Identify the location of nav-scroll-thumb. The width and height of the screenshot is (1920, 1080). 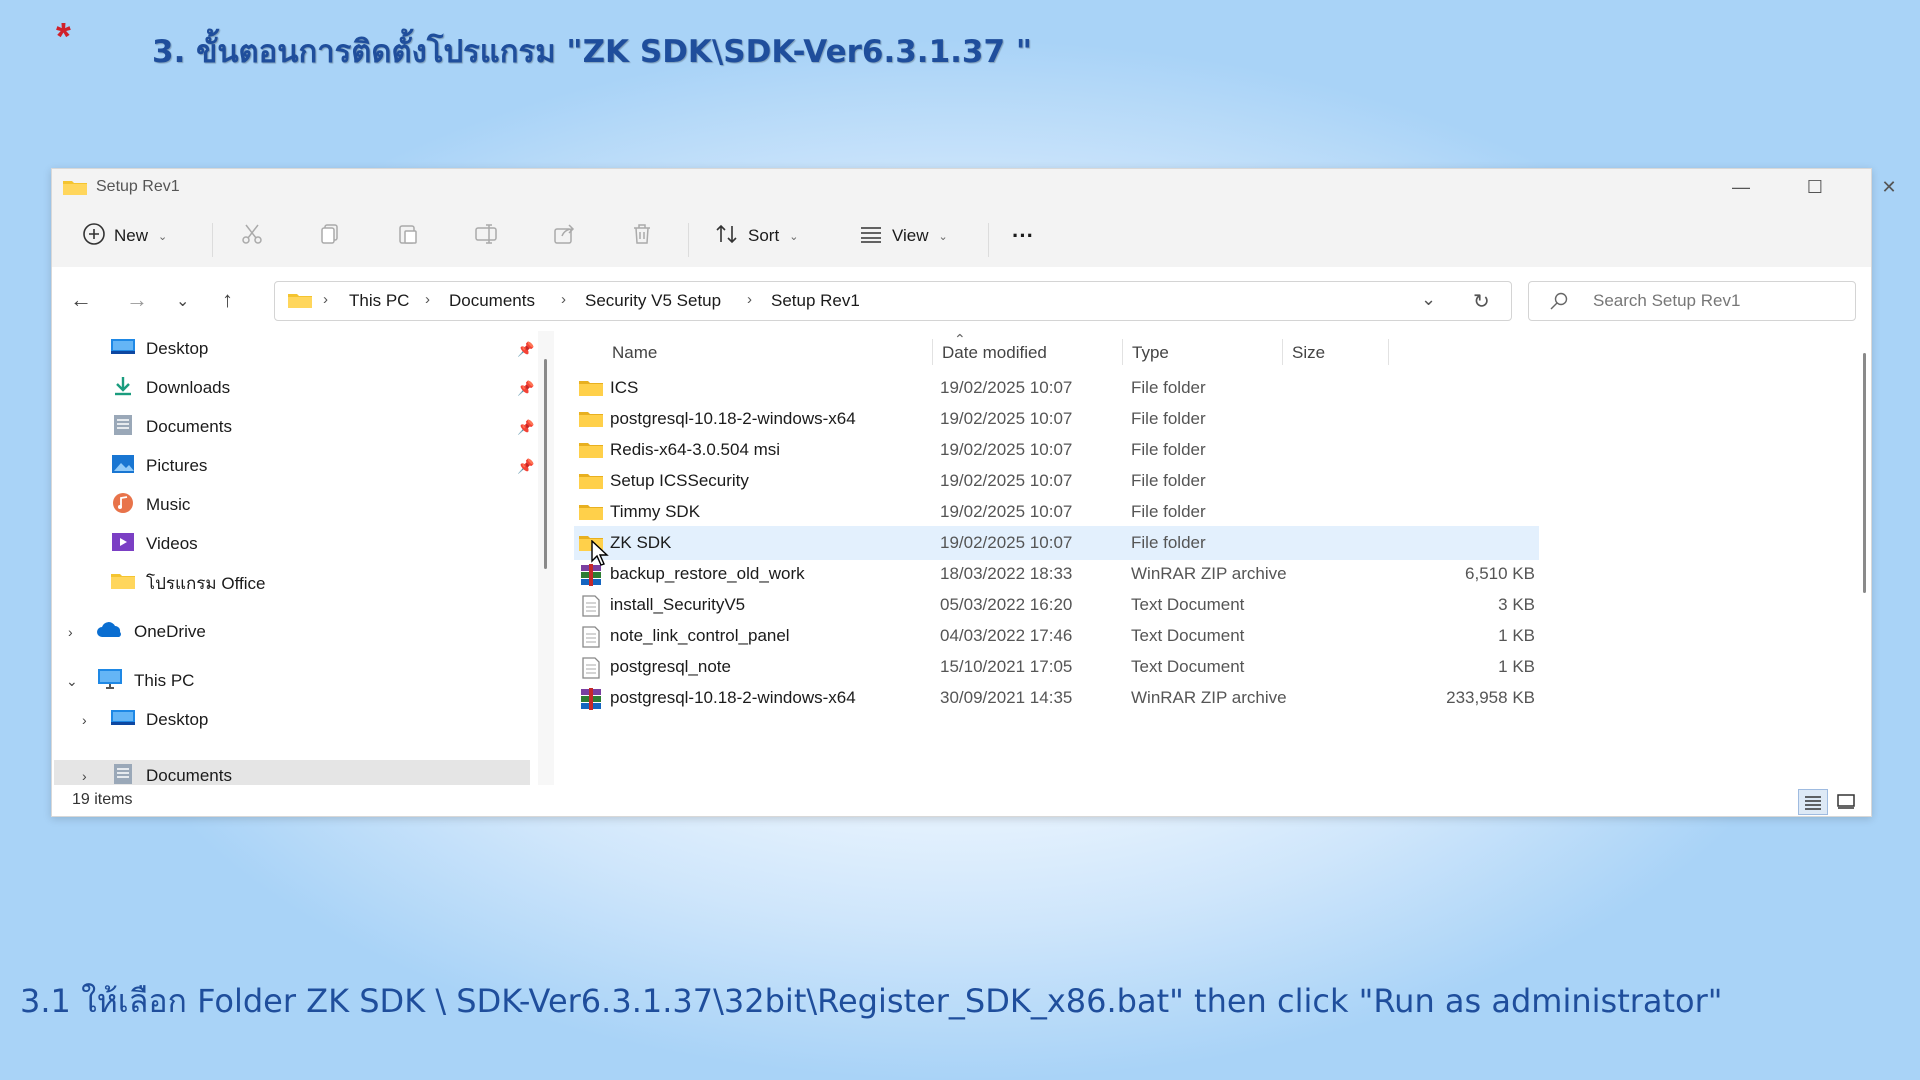
(545, 464).